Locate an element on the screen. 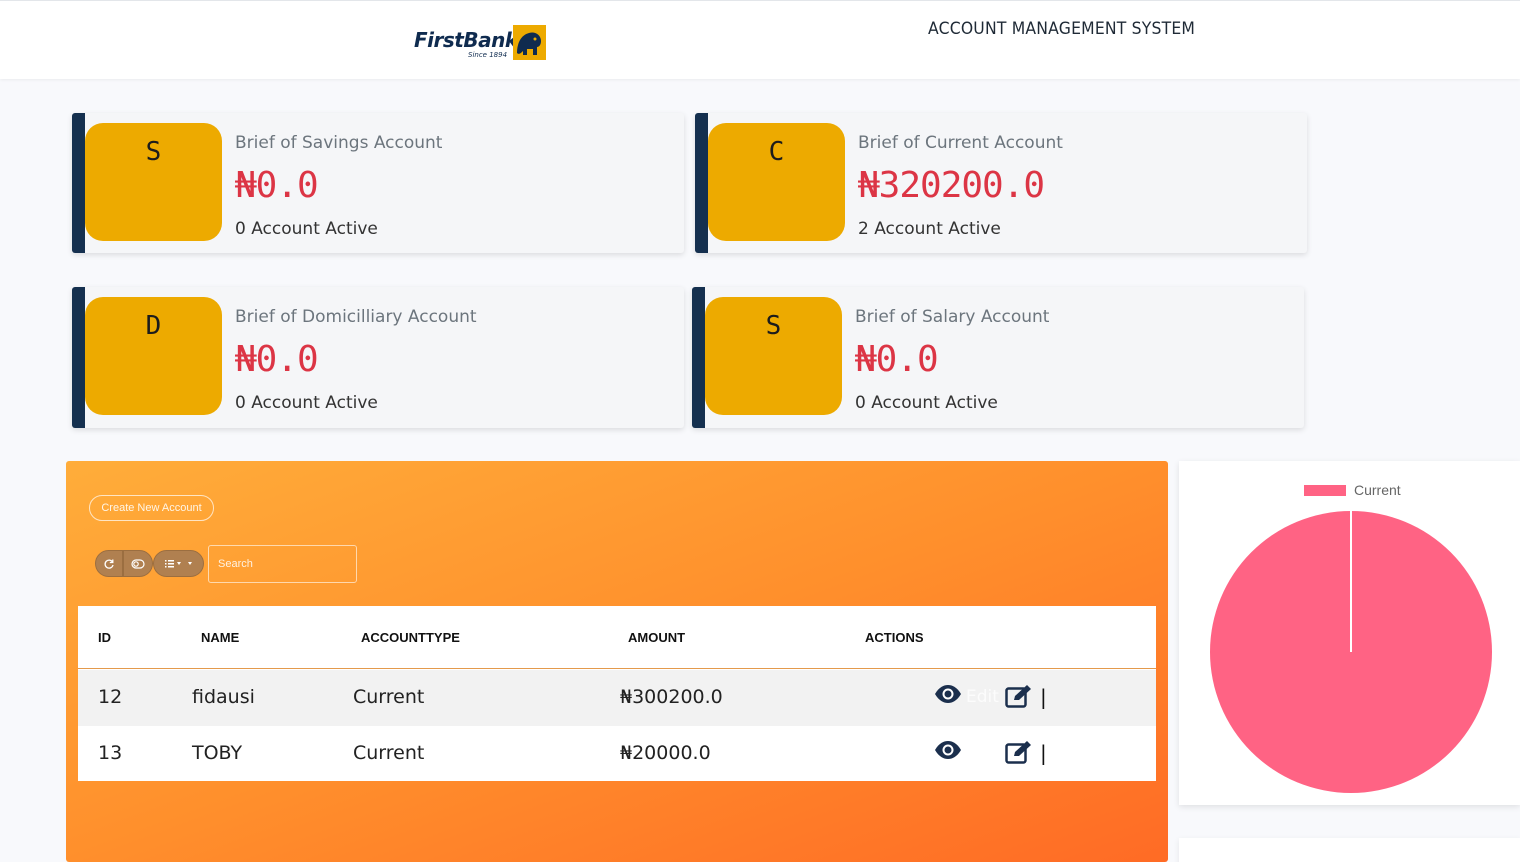  ghost-edit-text: Edit is located at coordinates (982, 697).